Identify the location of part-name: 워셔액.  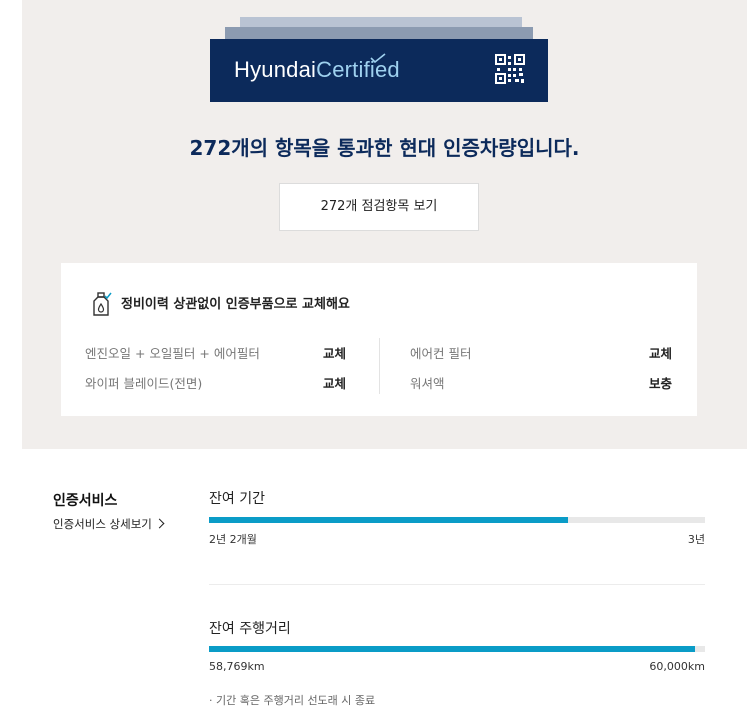
(427, 383).